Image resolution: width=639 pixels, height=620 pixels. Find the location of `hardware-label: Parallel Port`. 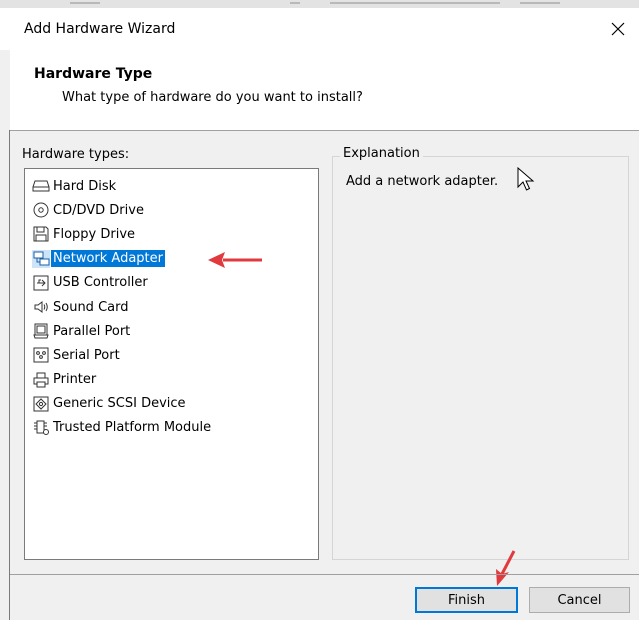

hardware-label: Parallel Port is located at coordinates (92, 331).